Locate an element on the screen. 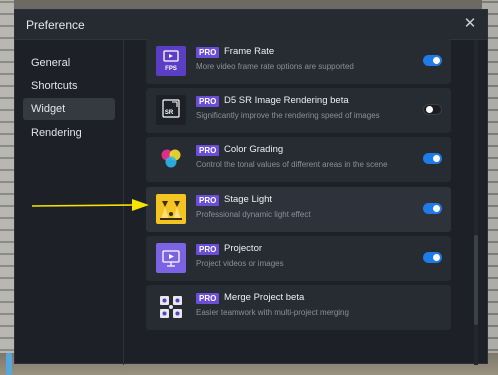 This screenshot has height=375, width=498. widget-title: D5 SR Image Rendering beta is located at coordinates (286, 100).